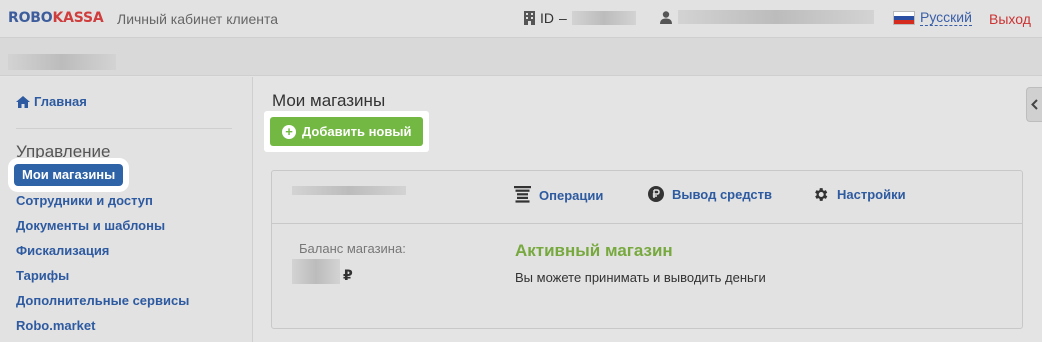 The height and width of the screenshot is (342, 1042). What do you see at coordinates (656, 194) in the screenshot?
I see `ruble-icon` at bounding box center [656, 194].